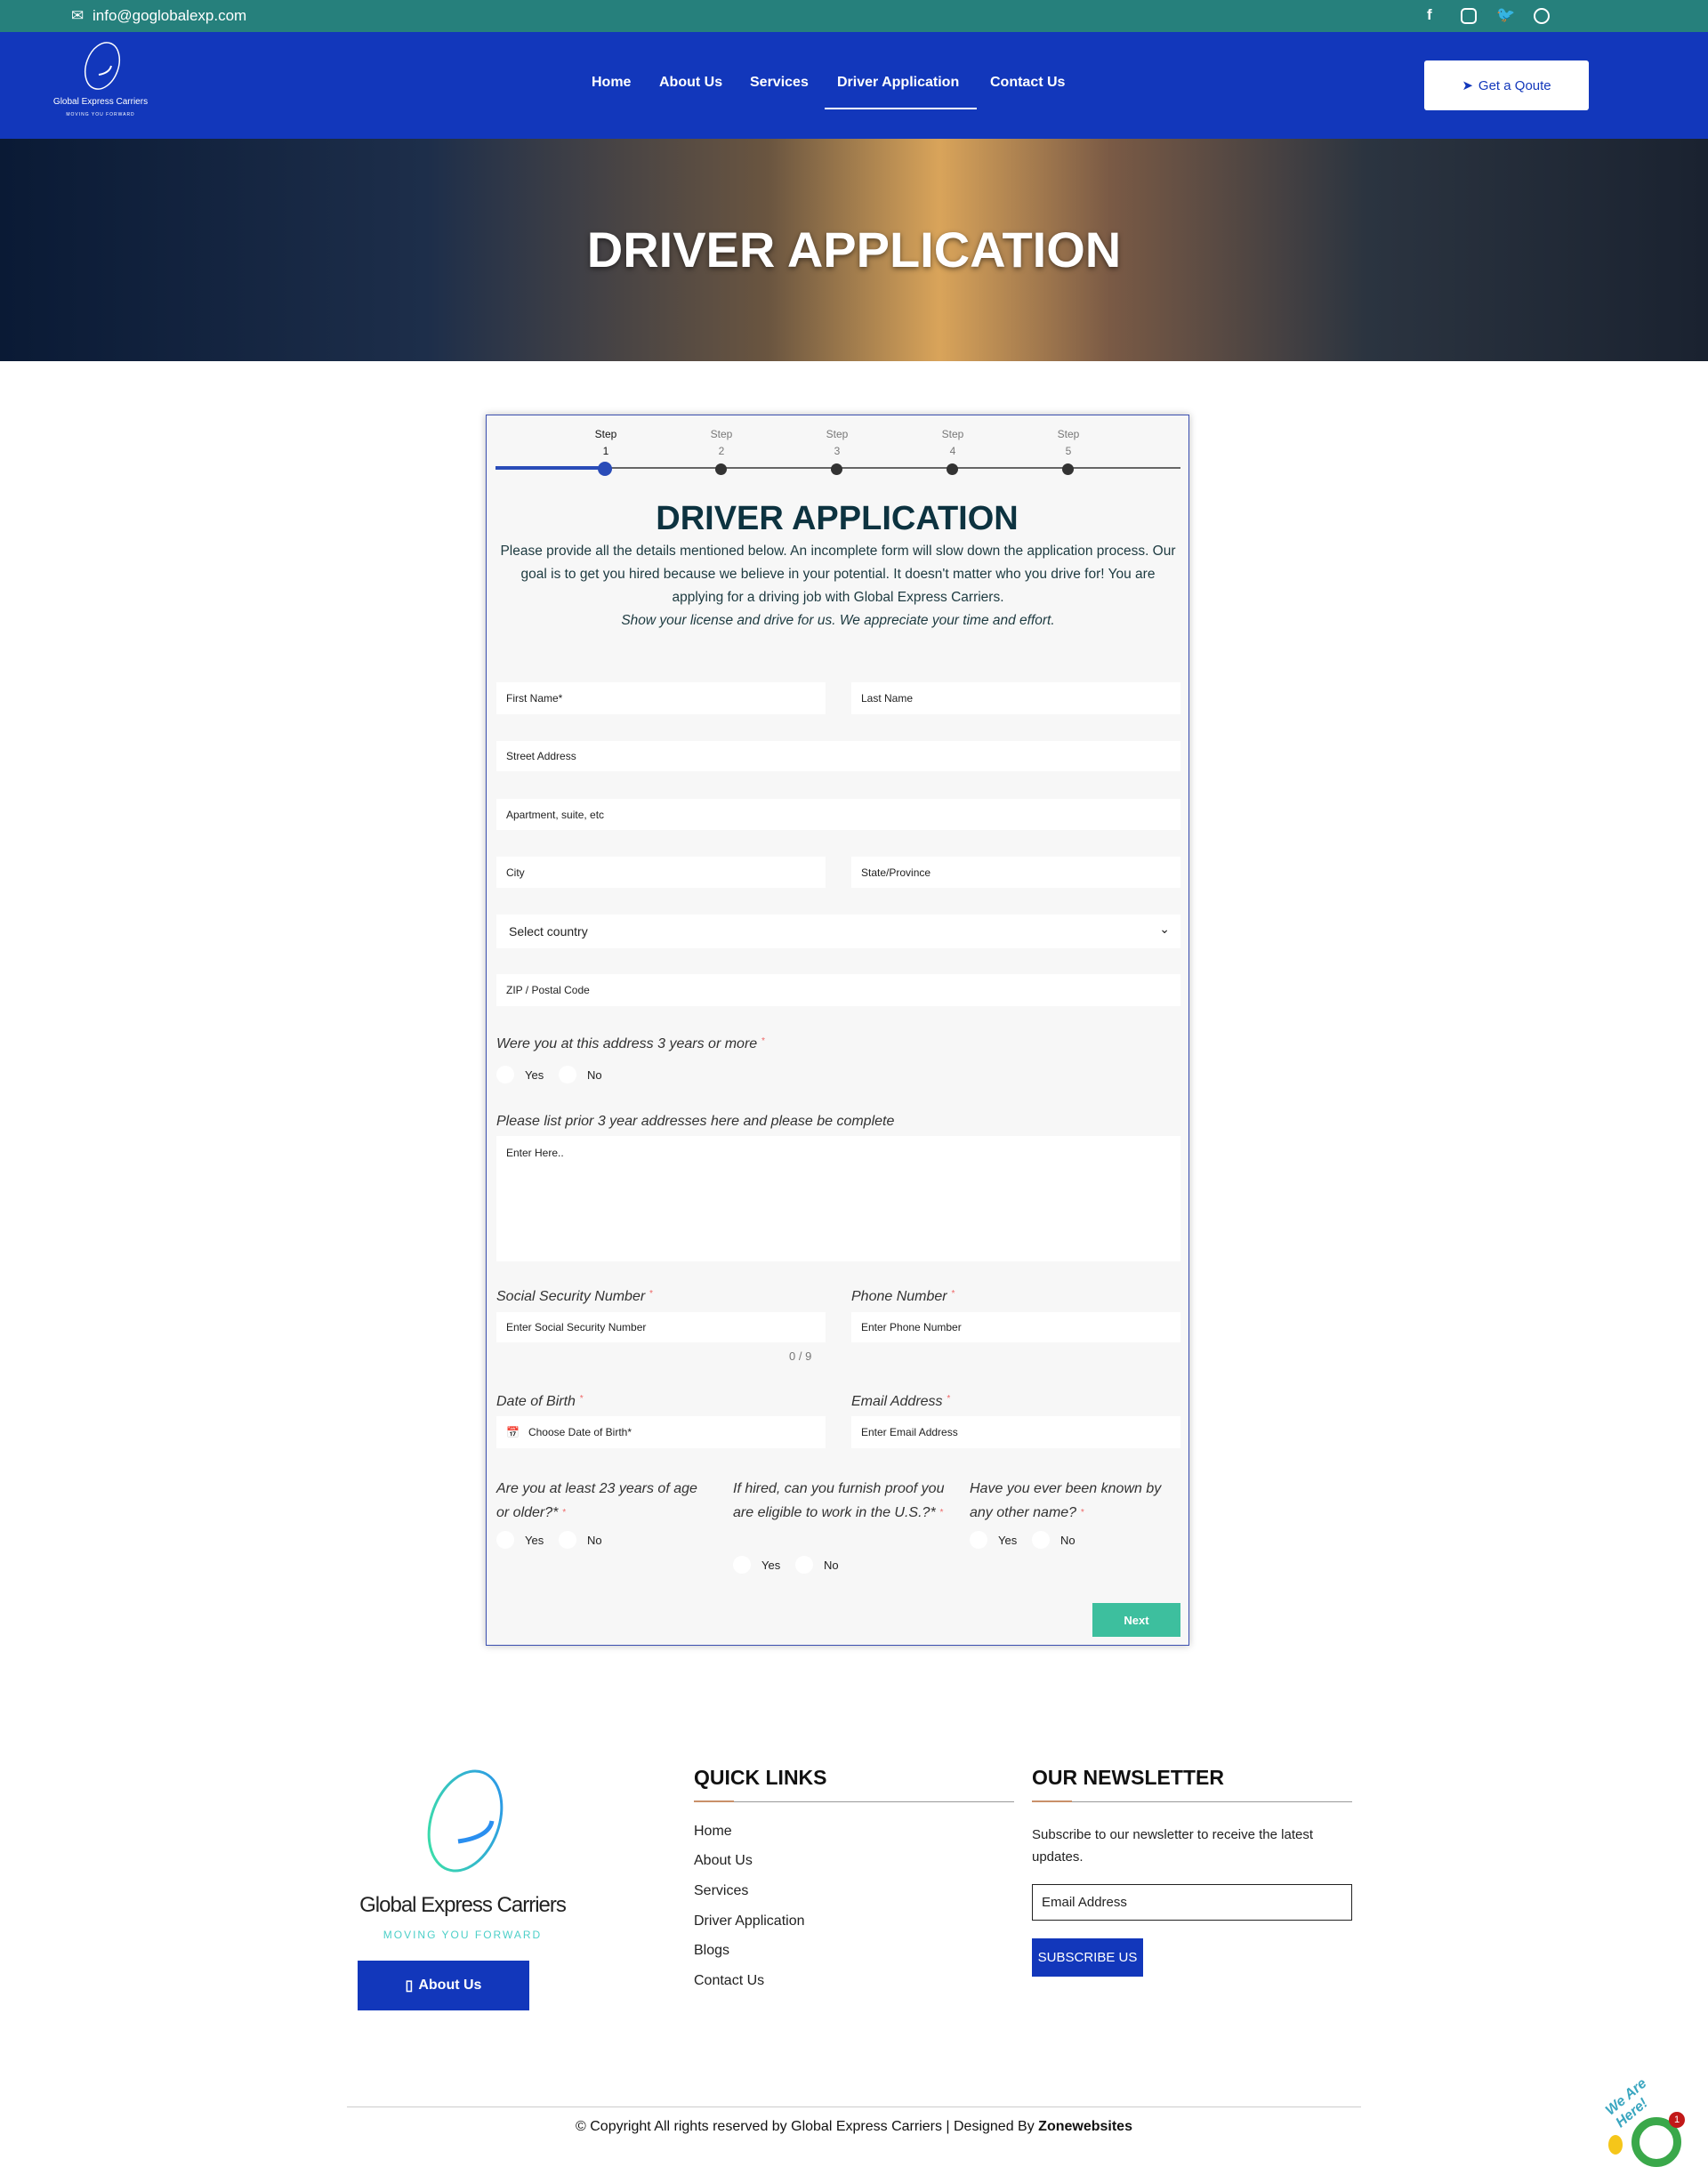 The height and width of the screenshot is (2175, 1708). I want to click on address-yes-radio: Yes, so click(520, 1074).